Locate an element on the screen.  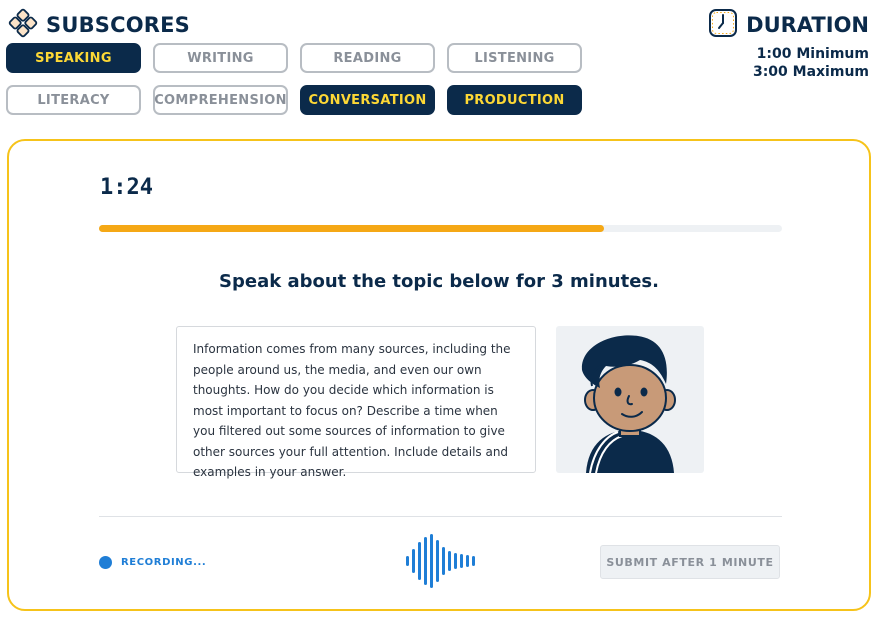
interviewer-avatar is located at coordinates (630, 399).